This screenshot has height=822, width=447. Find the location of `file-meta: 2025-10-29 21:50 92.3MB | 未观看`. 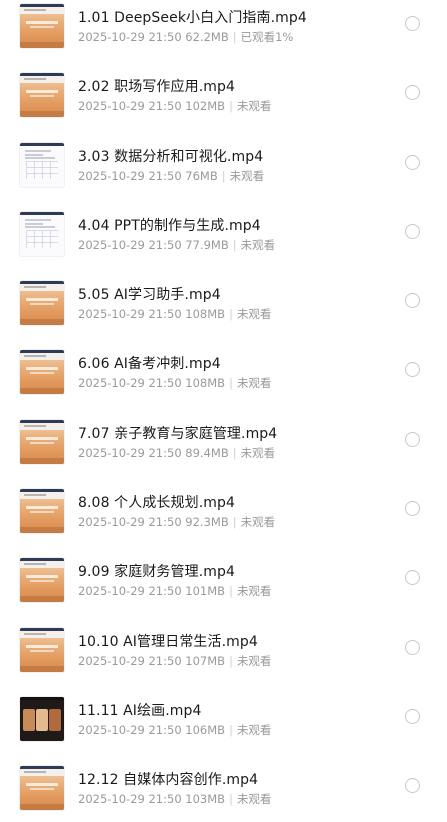

file-meta: 2025-10-29 21:50 92.3MB | 未观看 is located at coordinates (176, 522).